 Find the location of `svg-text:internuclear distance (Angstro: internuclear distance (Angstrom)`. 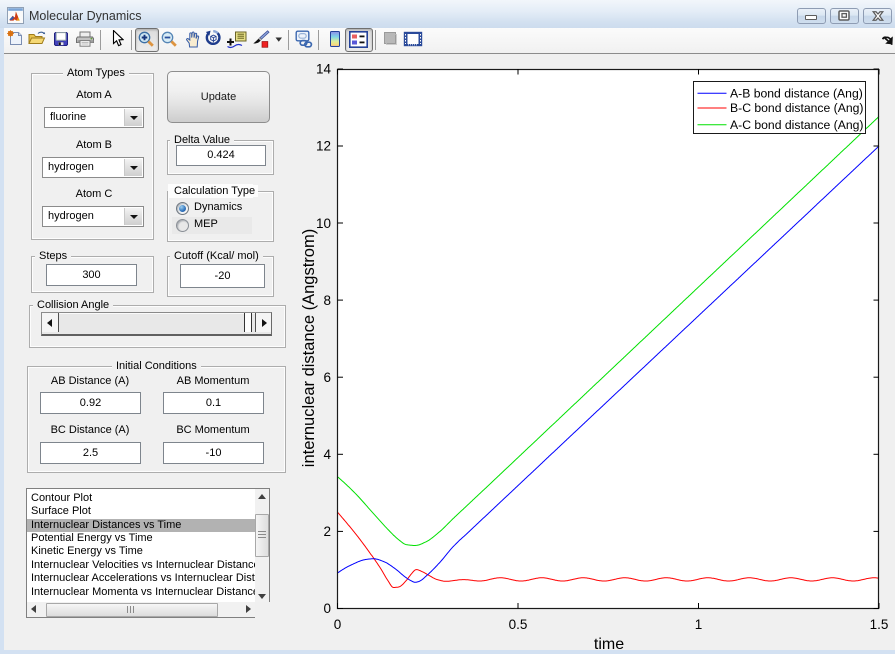

svg-text:internuclear distance (Angstro: internuclear distance (Angstrom) is located at coordinates (309, 348).